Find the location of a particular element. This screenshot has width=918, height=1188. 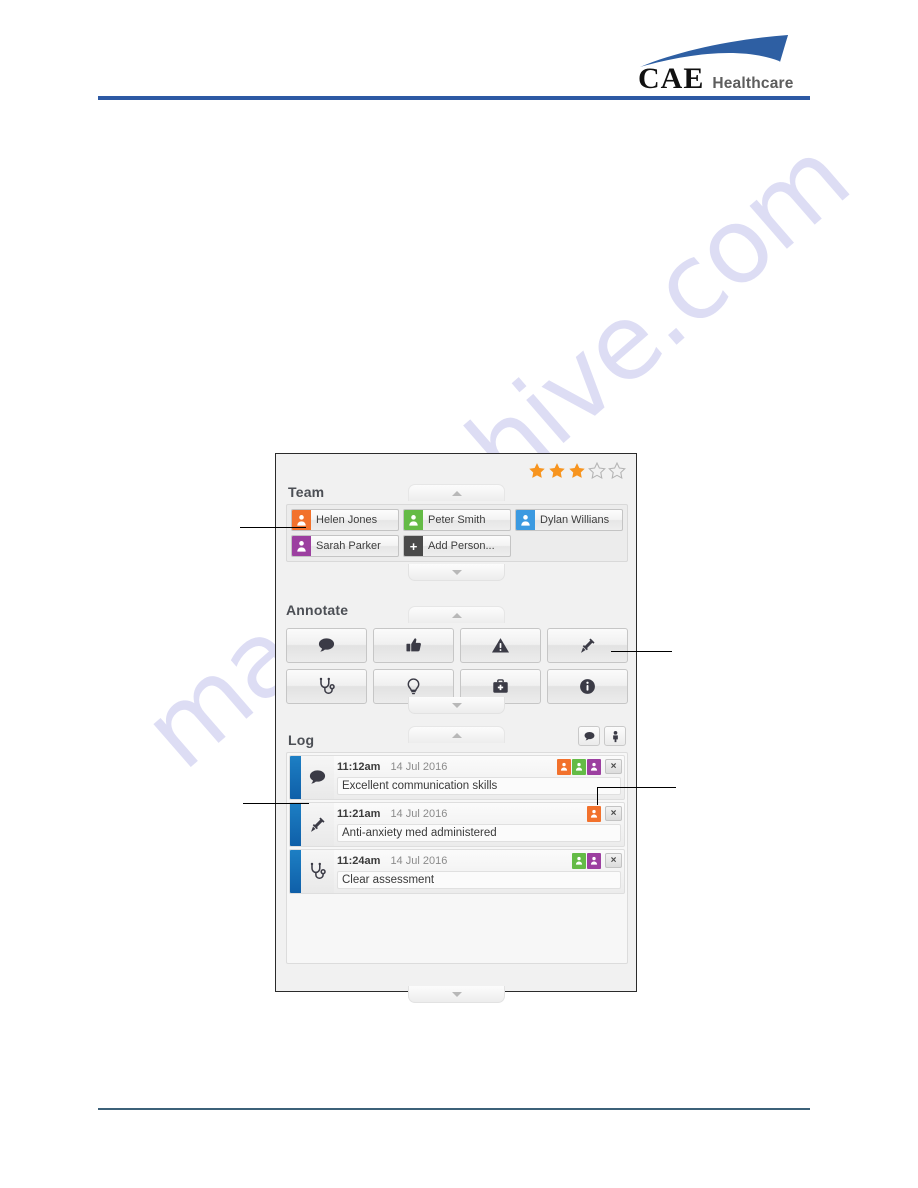

log-section-title: Log is located at coordinates (301, 740).